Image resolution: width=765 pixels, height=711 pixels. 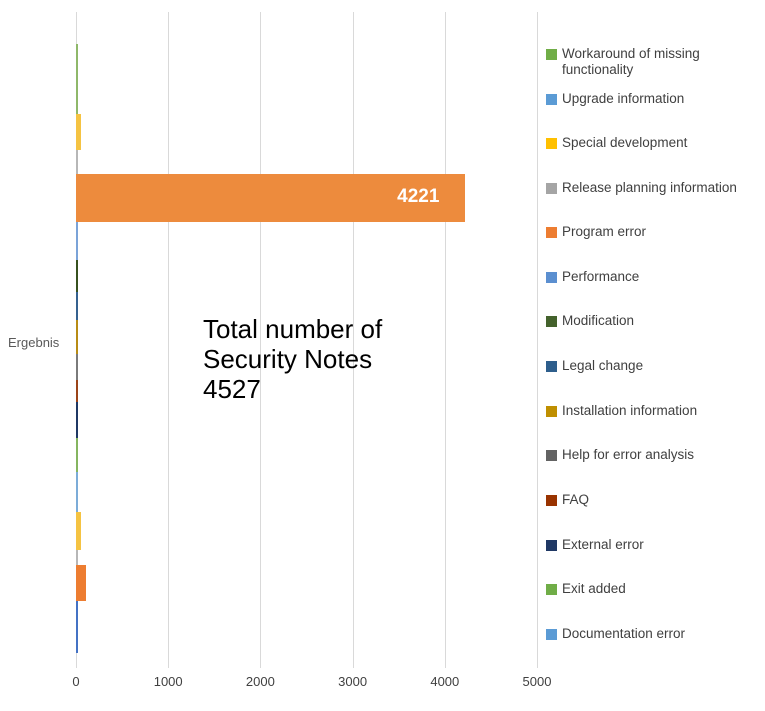 I want to click on annotation-line-3: 4527, so click(x=232, y=389).